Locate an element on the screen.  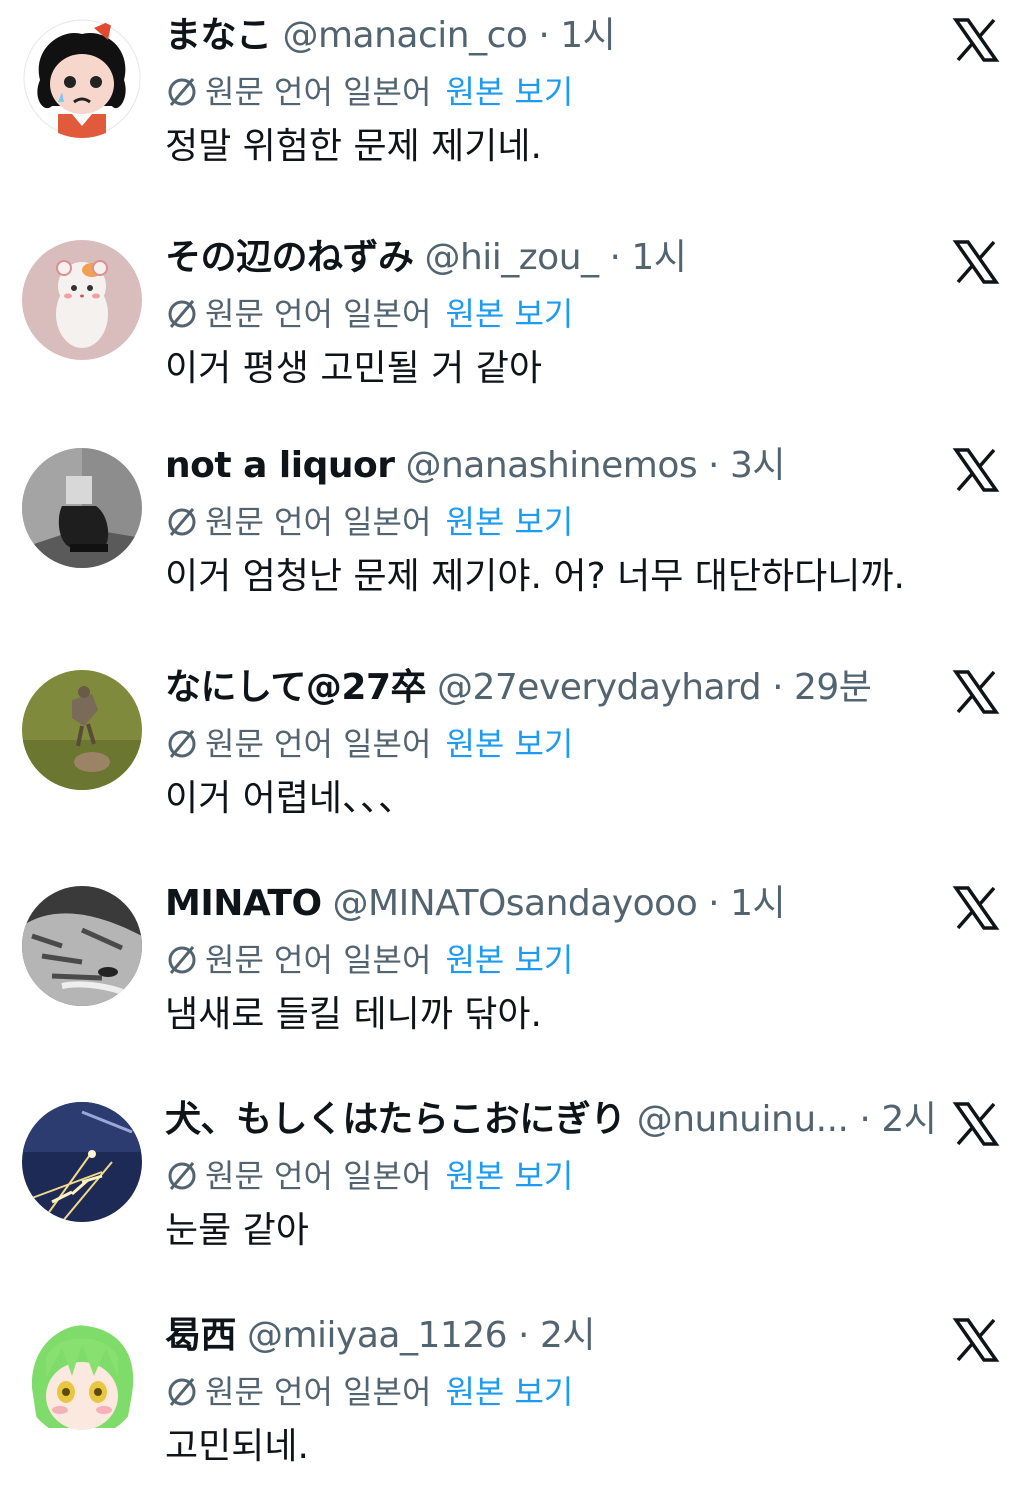
post-header: なにして@27卒 @27everydayhard · 29분 is located at coordinates (518, 688).